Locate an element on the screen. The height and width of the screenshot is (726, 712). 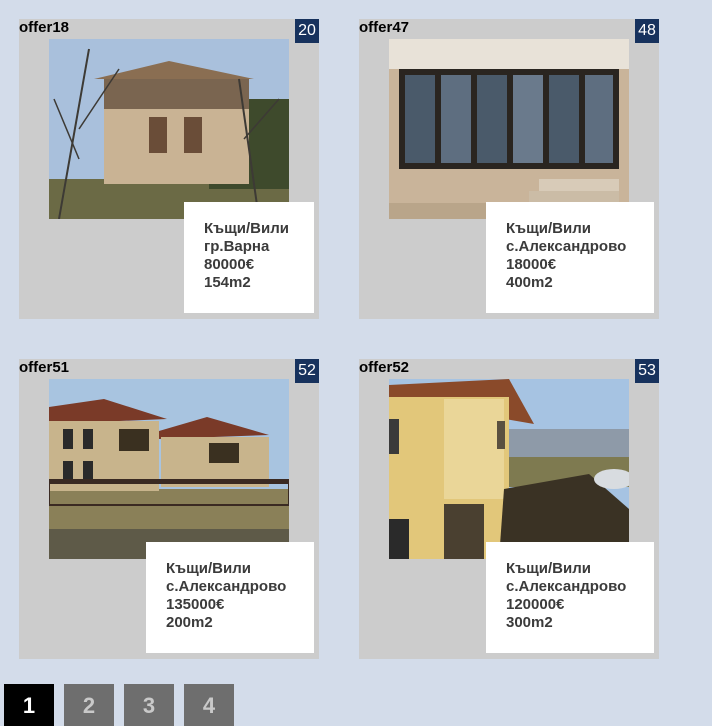
house-construction-photo-image is located at coordinates (509, 469).